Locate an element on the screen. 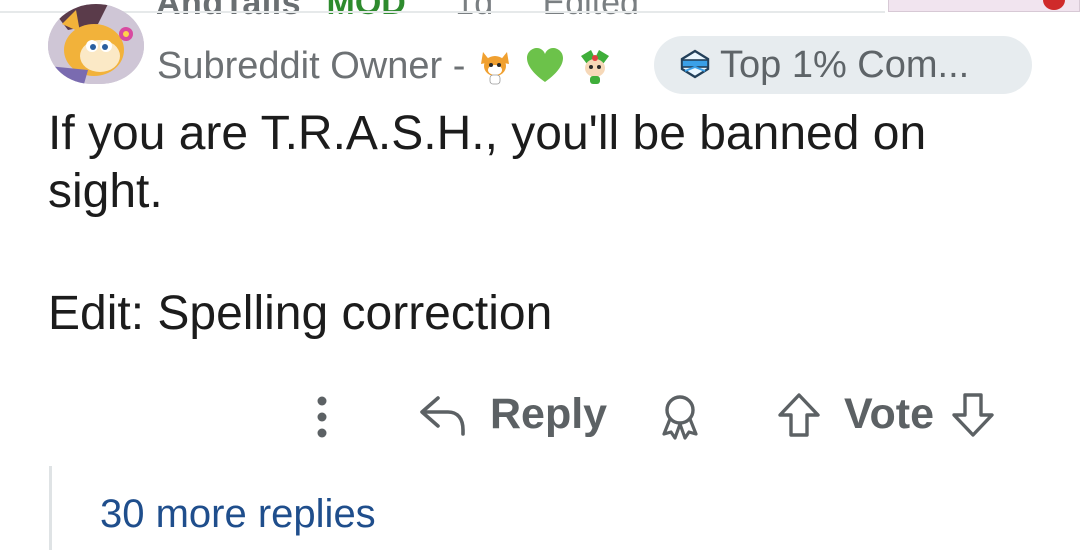  vote-controls: Vote is located at coordinates (886, 414).